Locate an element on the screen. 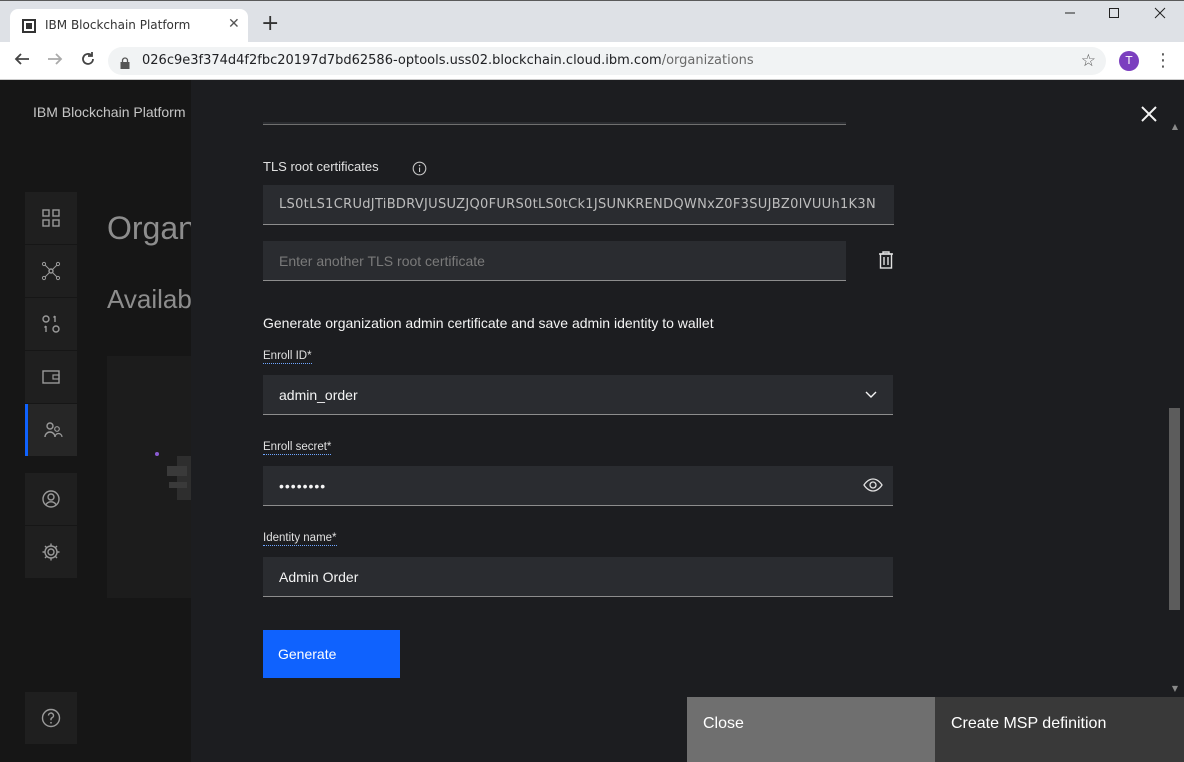 Image resolution: width=1184 pixels, height=762 pixels. scroll-up-icon: ▲ is located at coordinates (1175, 127).